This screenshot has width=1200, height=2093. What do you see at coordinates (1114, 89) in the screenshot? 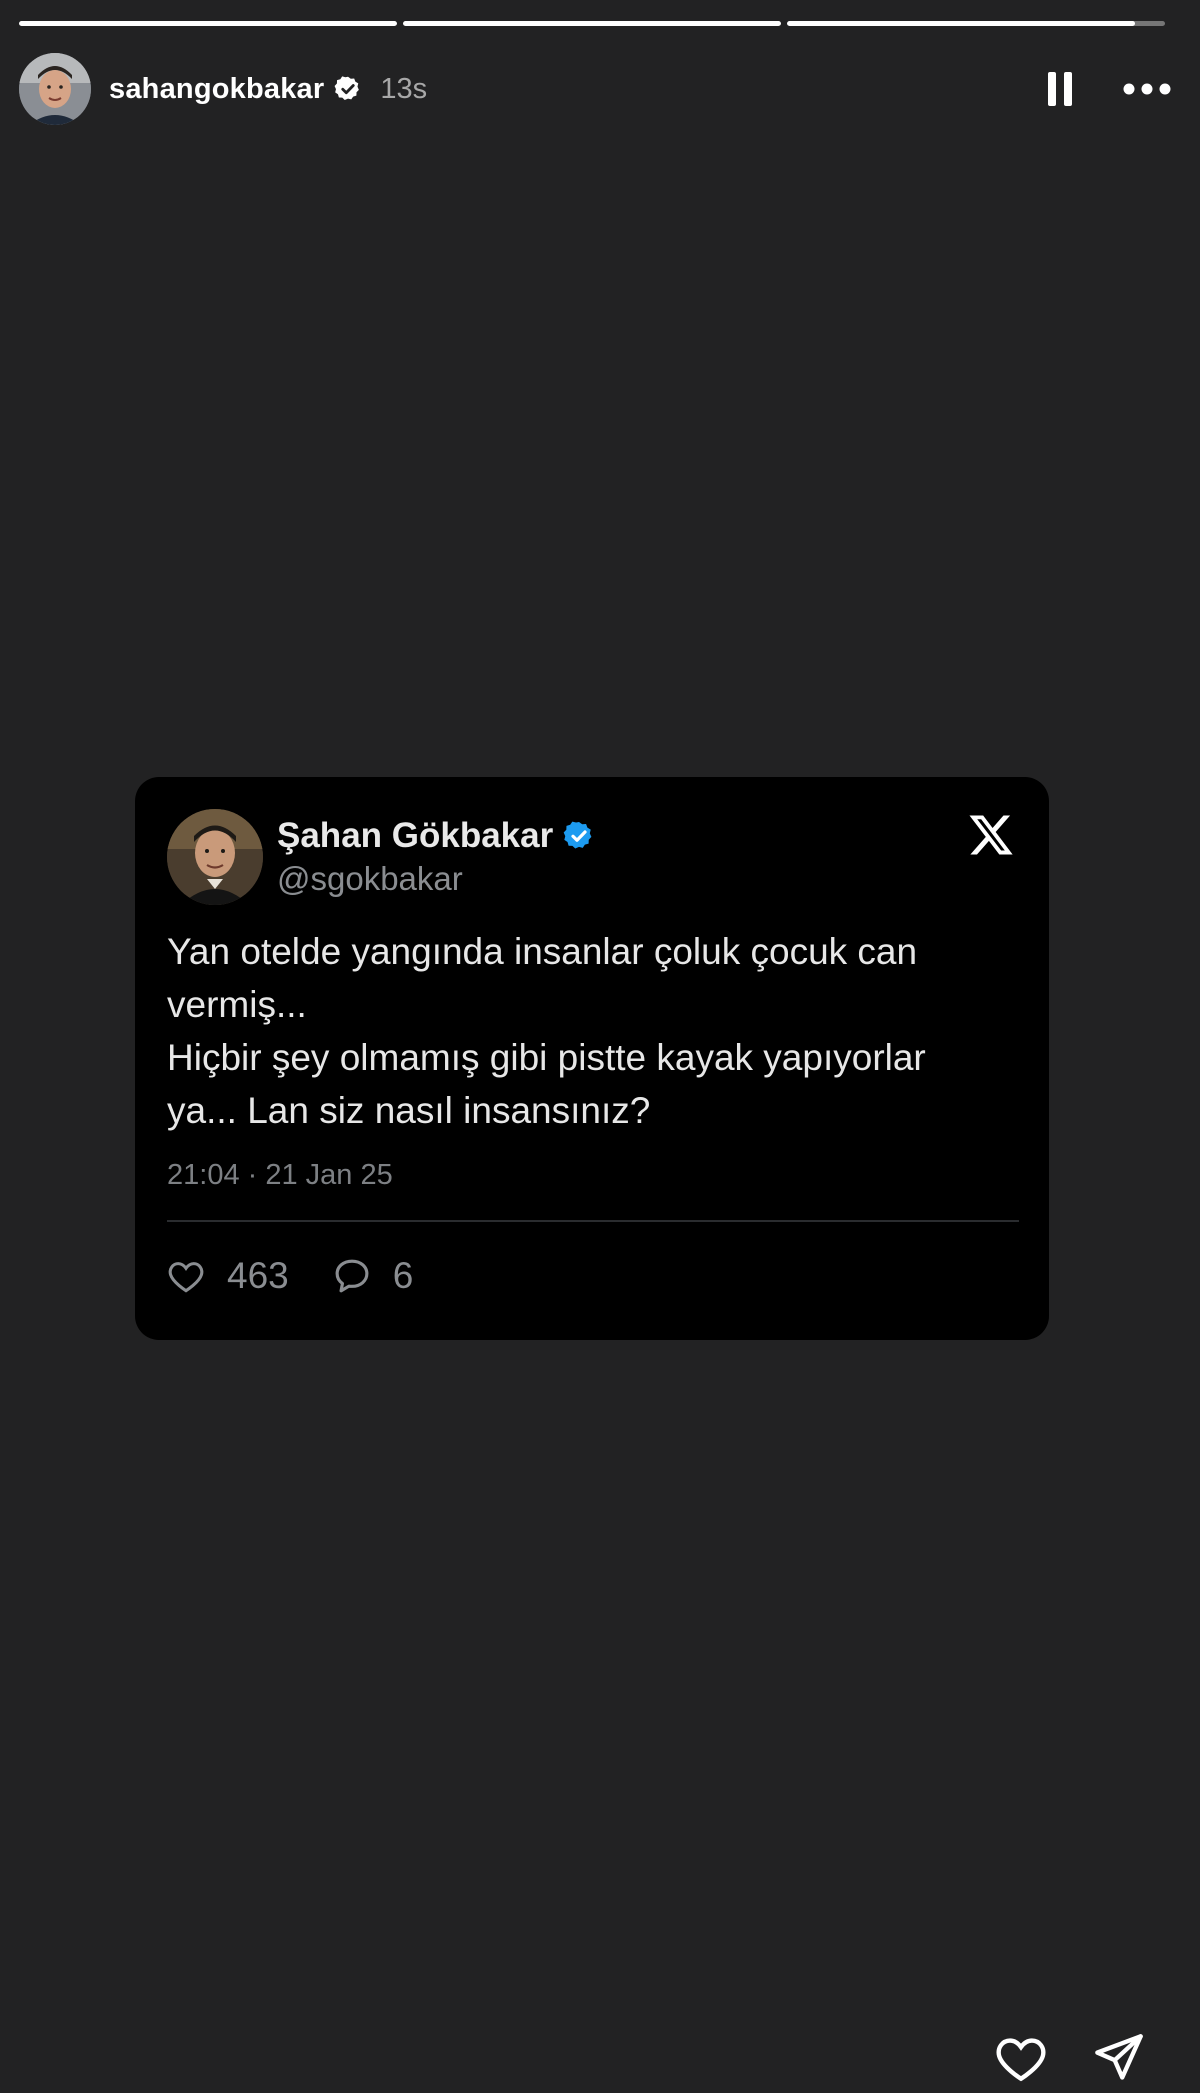
I see `header-actions` at bounding box center [1114, 89].